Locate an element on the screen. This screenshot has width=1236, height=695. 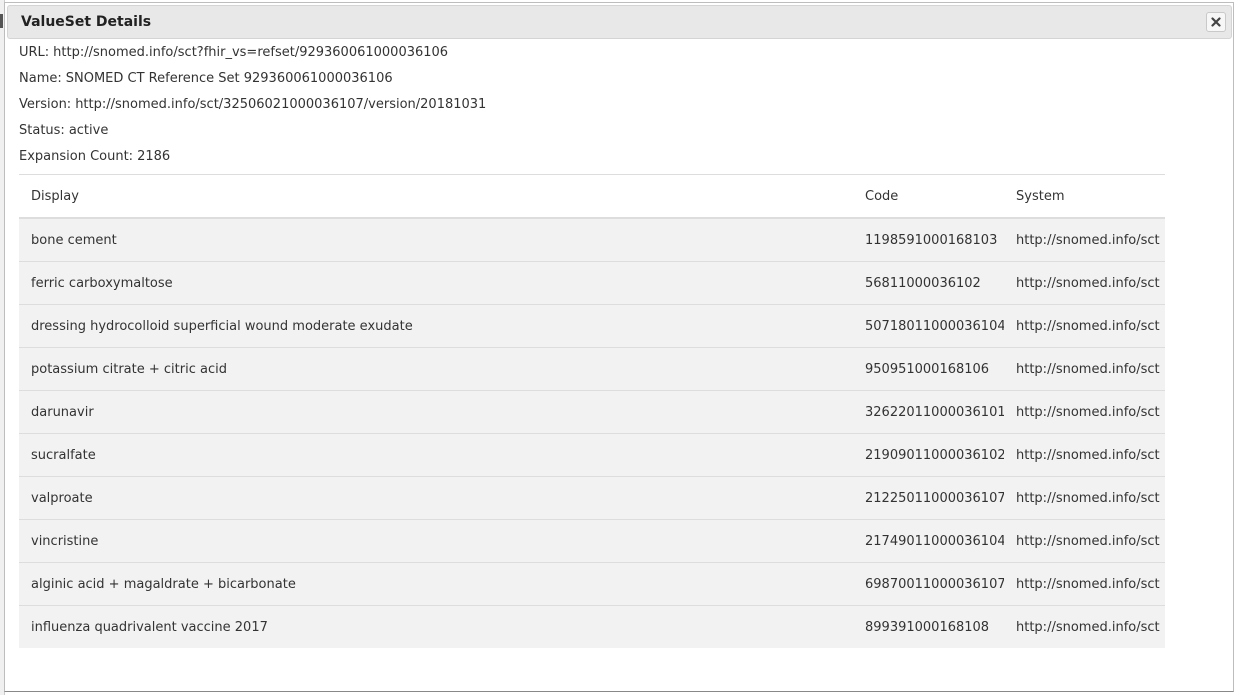
name-label: Name: is located at coordinates (40, 78).